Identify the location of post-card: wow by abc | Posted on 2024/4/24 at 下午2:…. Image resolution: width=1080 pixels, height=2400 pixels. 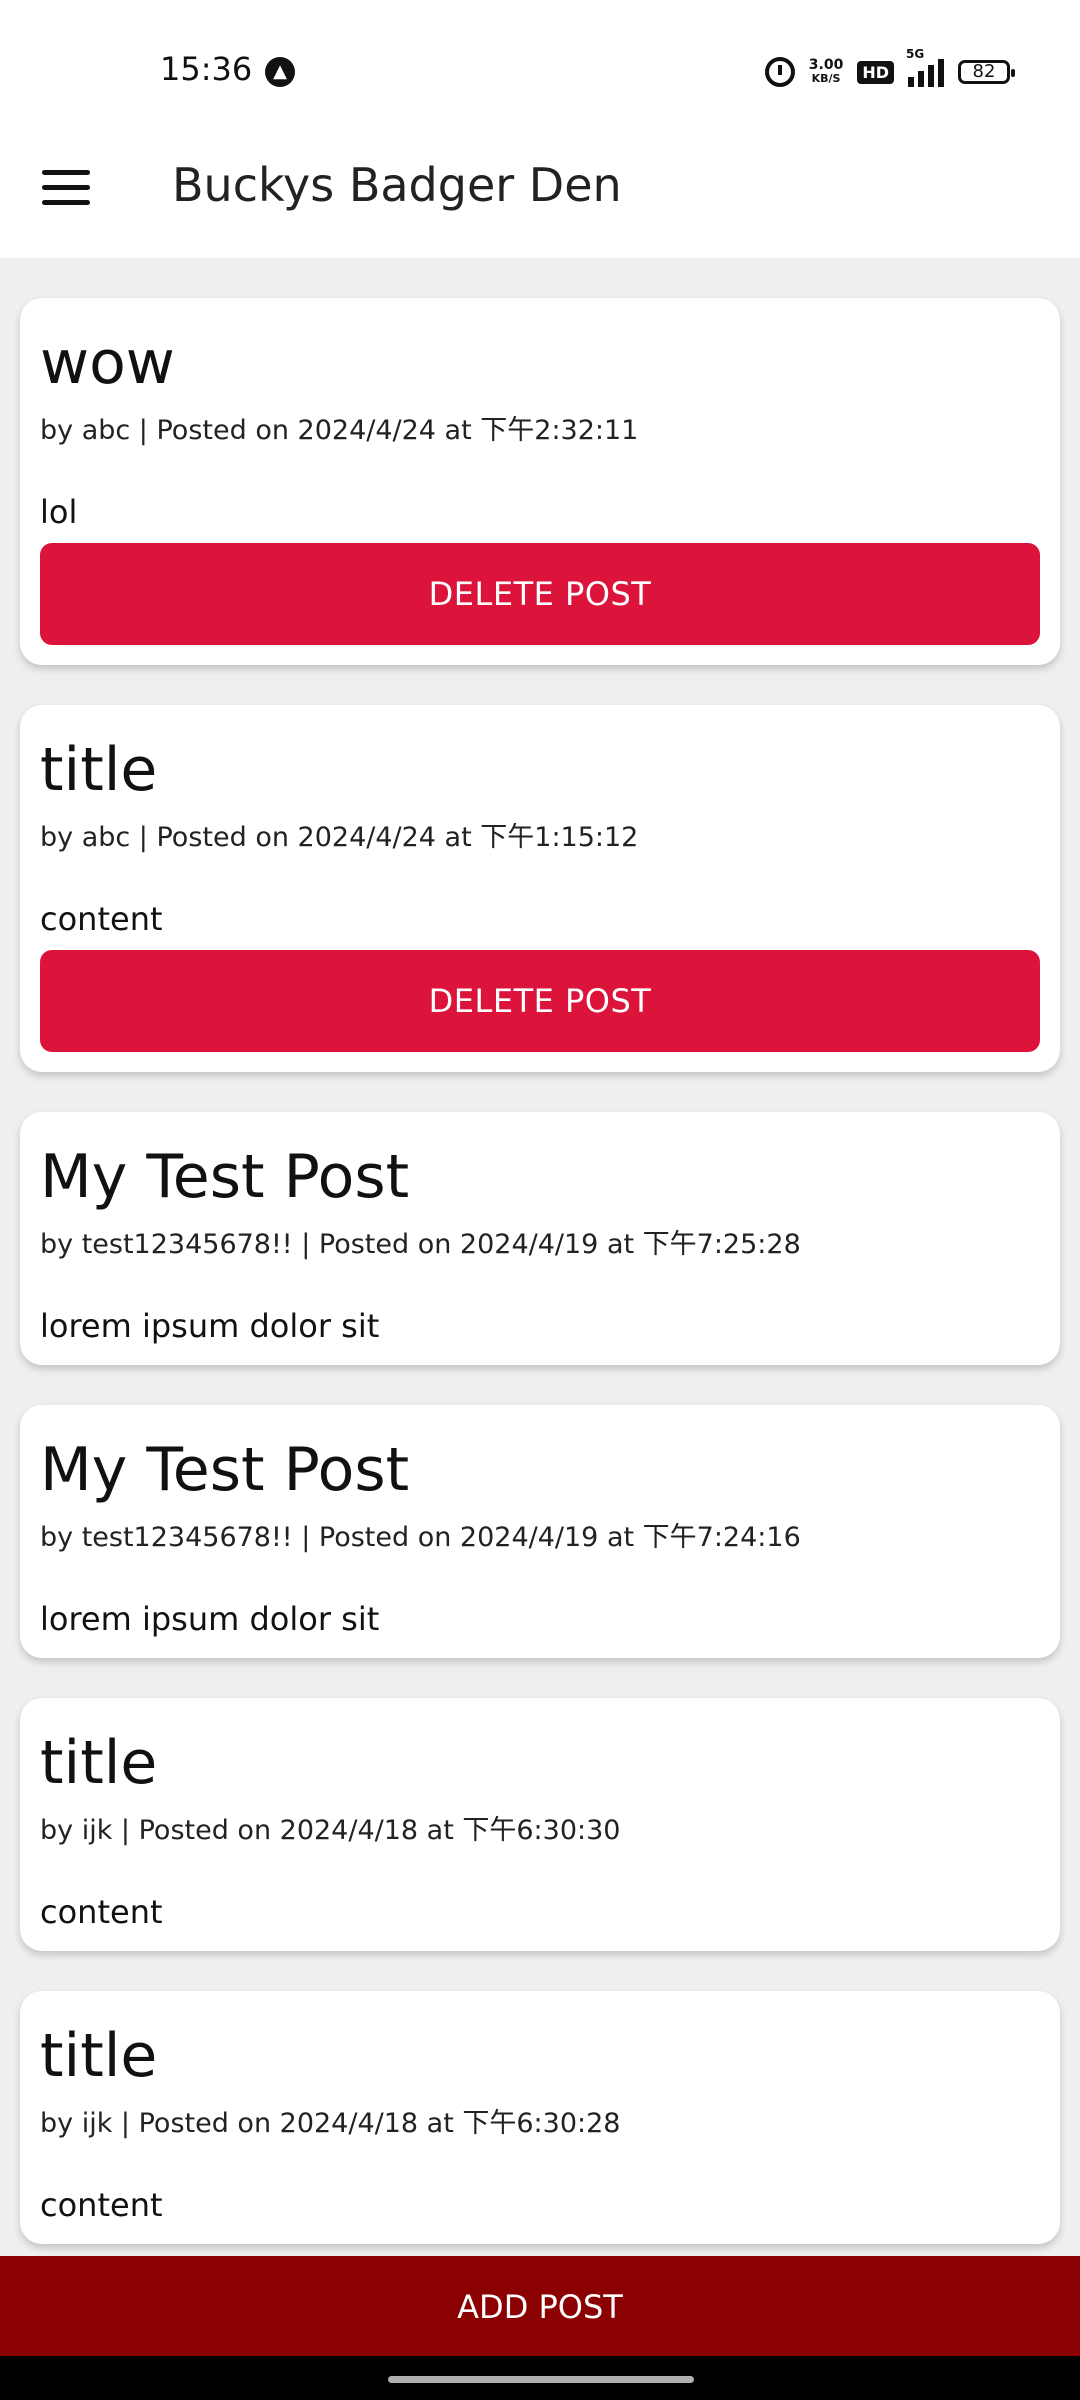
(540, 481).